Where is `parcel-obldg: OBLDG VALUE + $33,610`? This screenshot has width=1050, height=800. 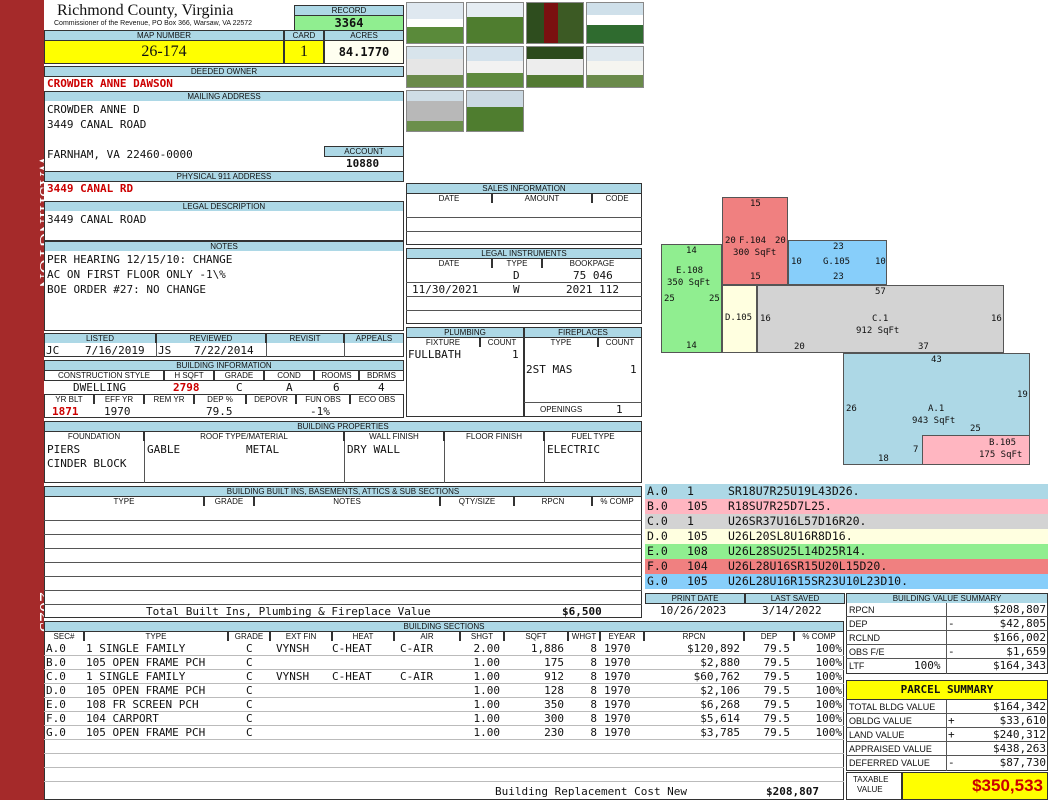
parcel-obldg: OBLDG VALUE + $33,610 is located at coordinates (947, 721).